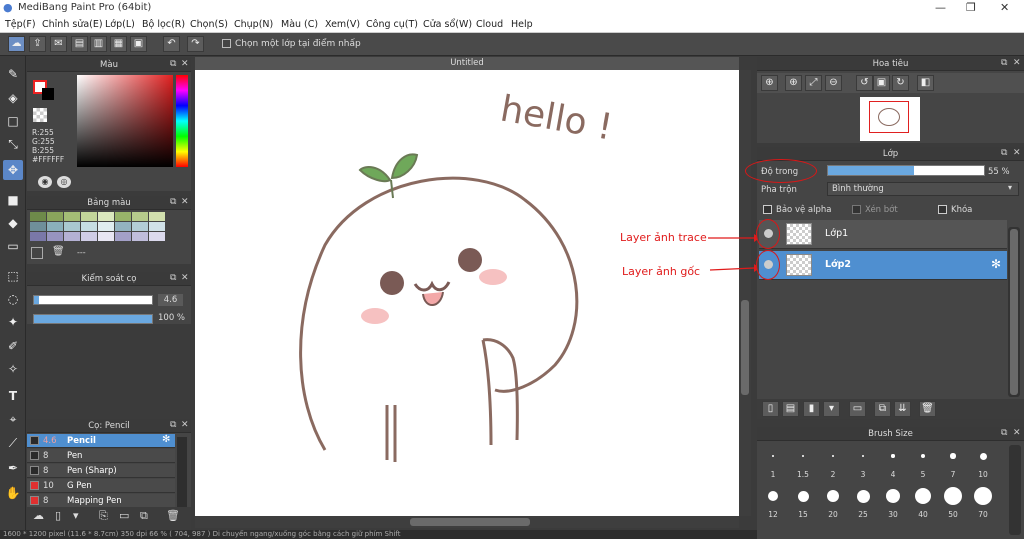 The width and height of the screenshot is (1024, 539). What do you see at coordinates (93, 319) in the screenshot?
I see `brush-opacity-slider` at bounding box center [93, 319].